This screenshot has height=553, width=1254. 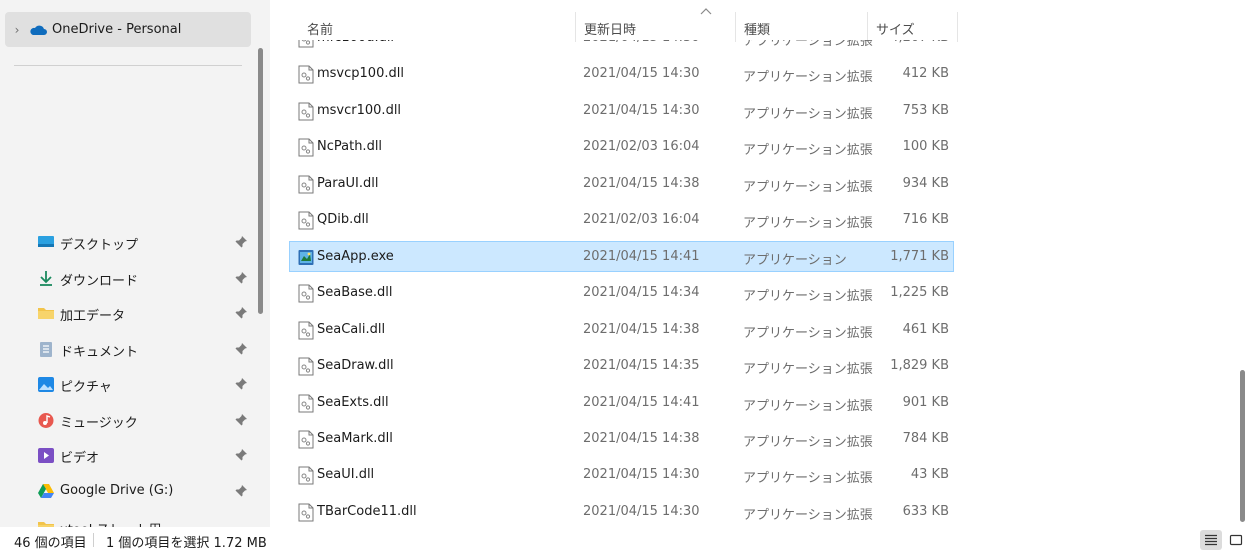 I want to click on file-name: SeaBase.dll, so click(x=355, y=293).